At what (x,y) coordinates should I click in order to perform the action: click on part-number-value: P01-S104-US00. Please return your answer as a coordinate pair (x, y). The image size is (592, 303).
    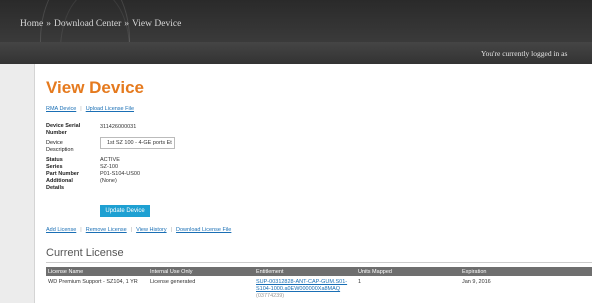
    Looking at the image, I should click on (120, 174).